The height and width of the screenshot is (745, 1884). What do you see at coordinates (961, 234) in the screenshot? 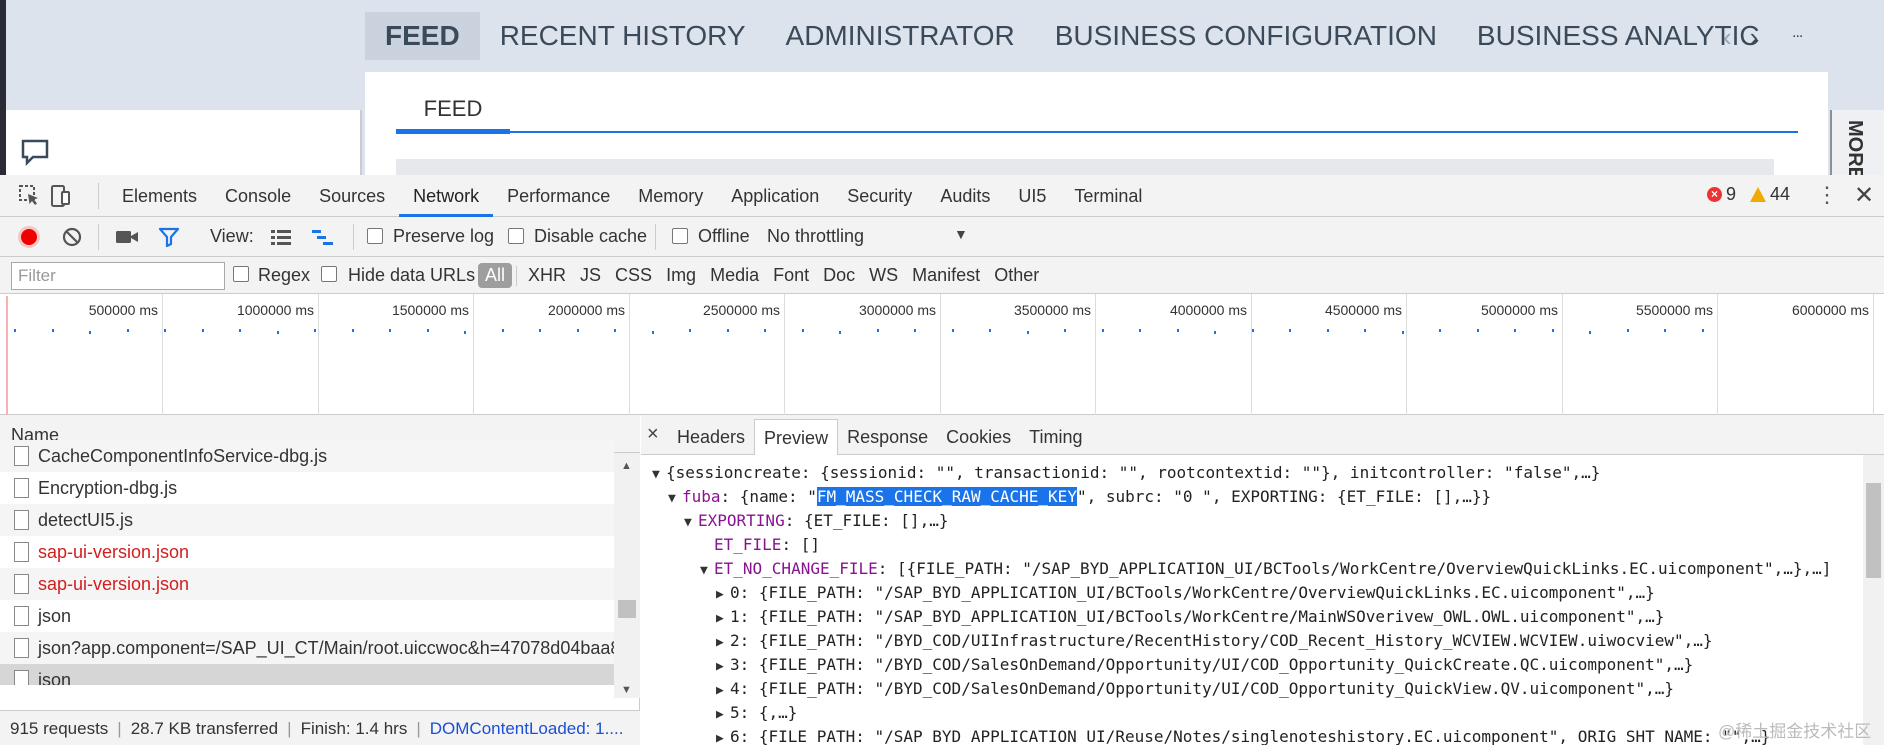
I see `throttling-dropdown-icon: ▼` at bounding box center [961, 234].